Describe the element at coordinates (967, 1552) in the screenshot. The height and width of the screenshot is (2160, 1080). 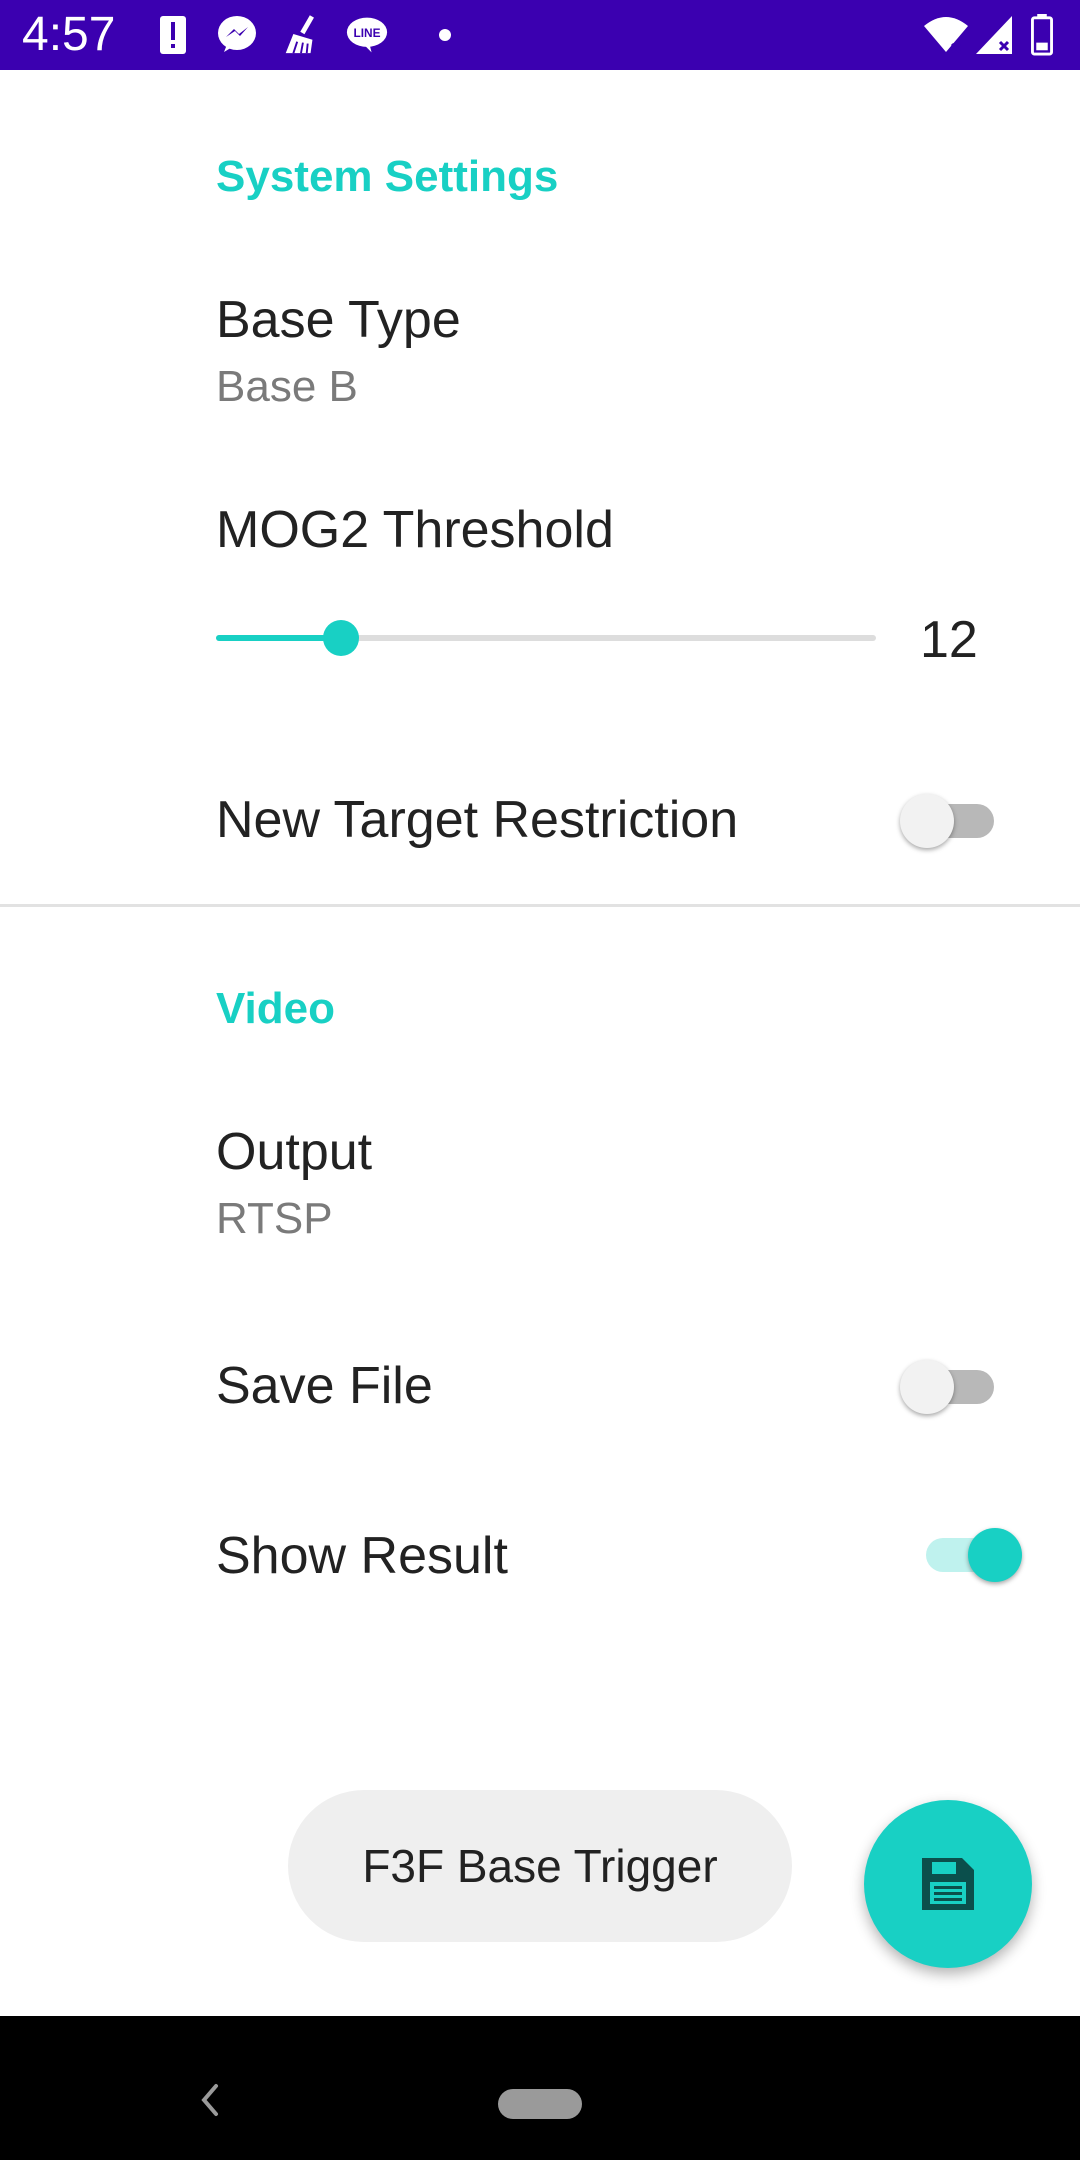
I see `show-result-switch` at that location.